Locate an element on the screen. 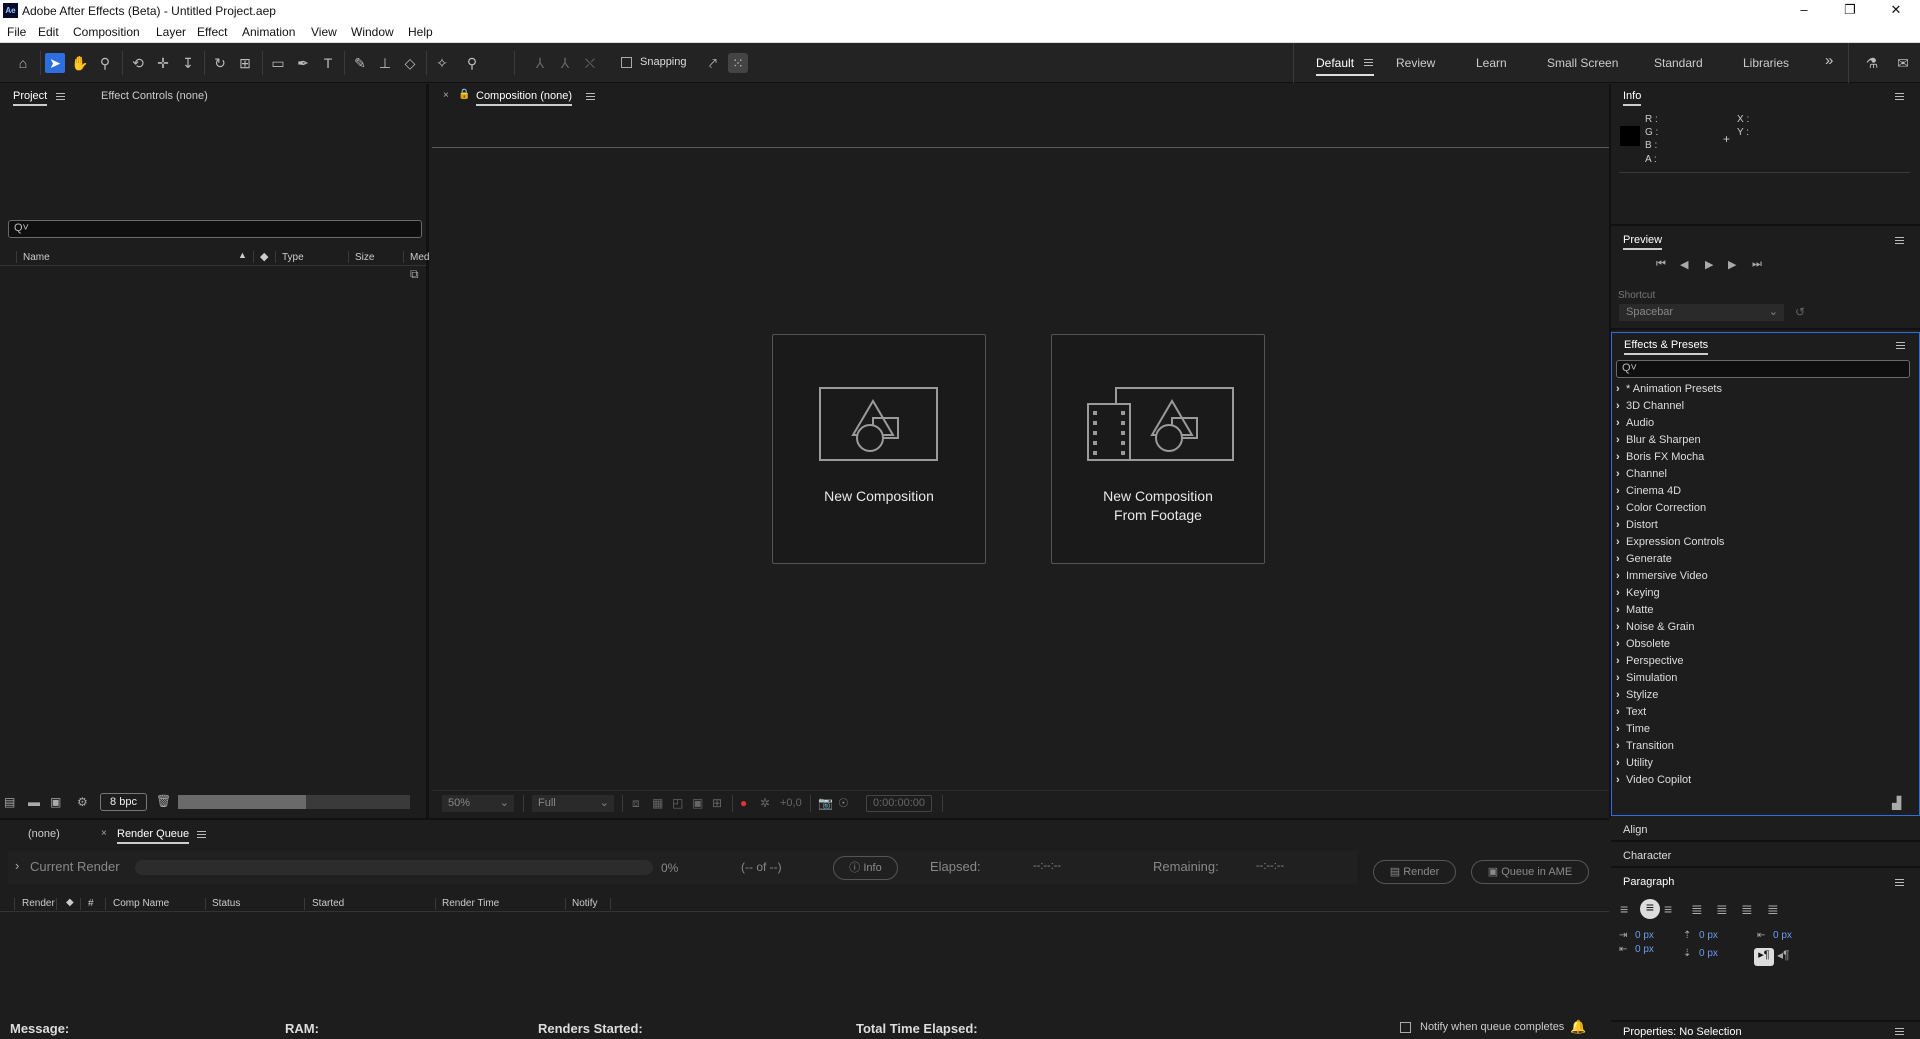 This screenshot has height=1039, width=1920. dolly-camera-icon: ↧ is located at coordinates (188, 63).